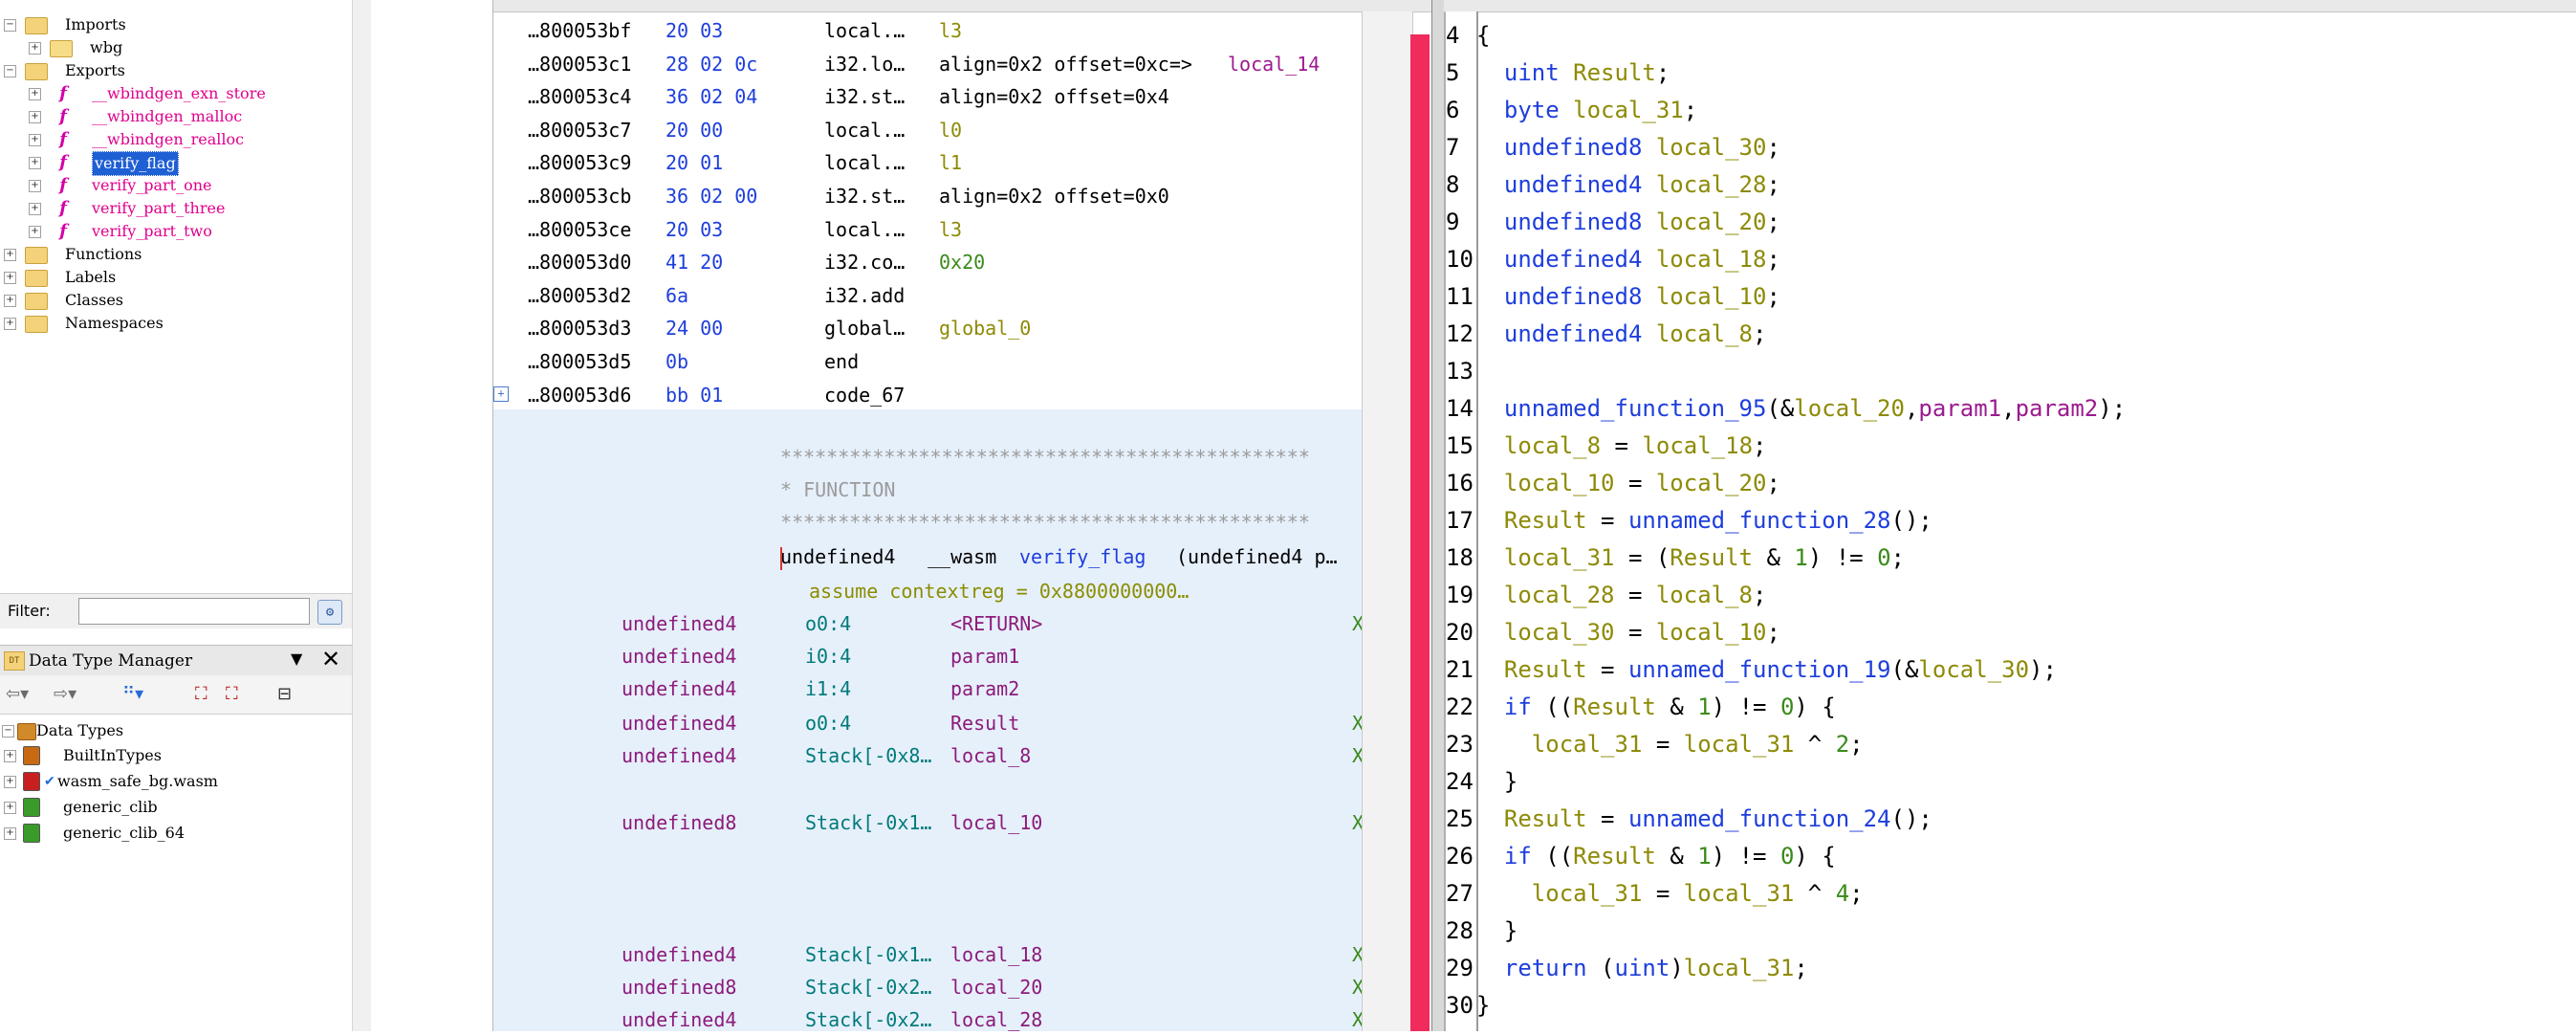 Image resolution: width=2576 pixels, height=1035 pixels. Describe the element at coordinates (186, 231) in the screenshot. I see `symbol-tree-item: + f verify_part_two` at that location.